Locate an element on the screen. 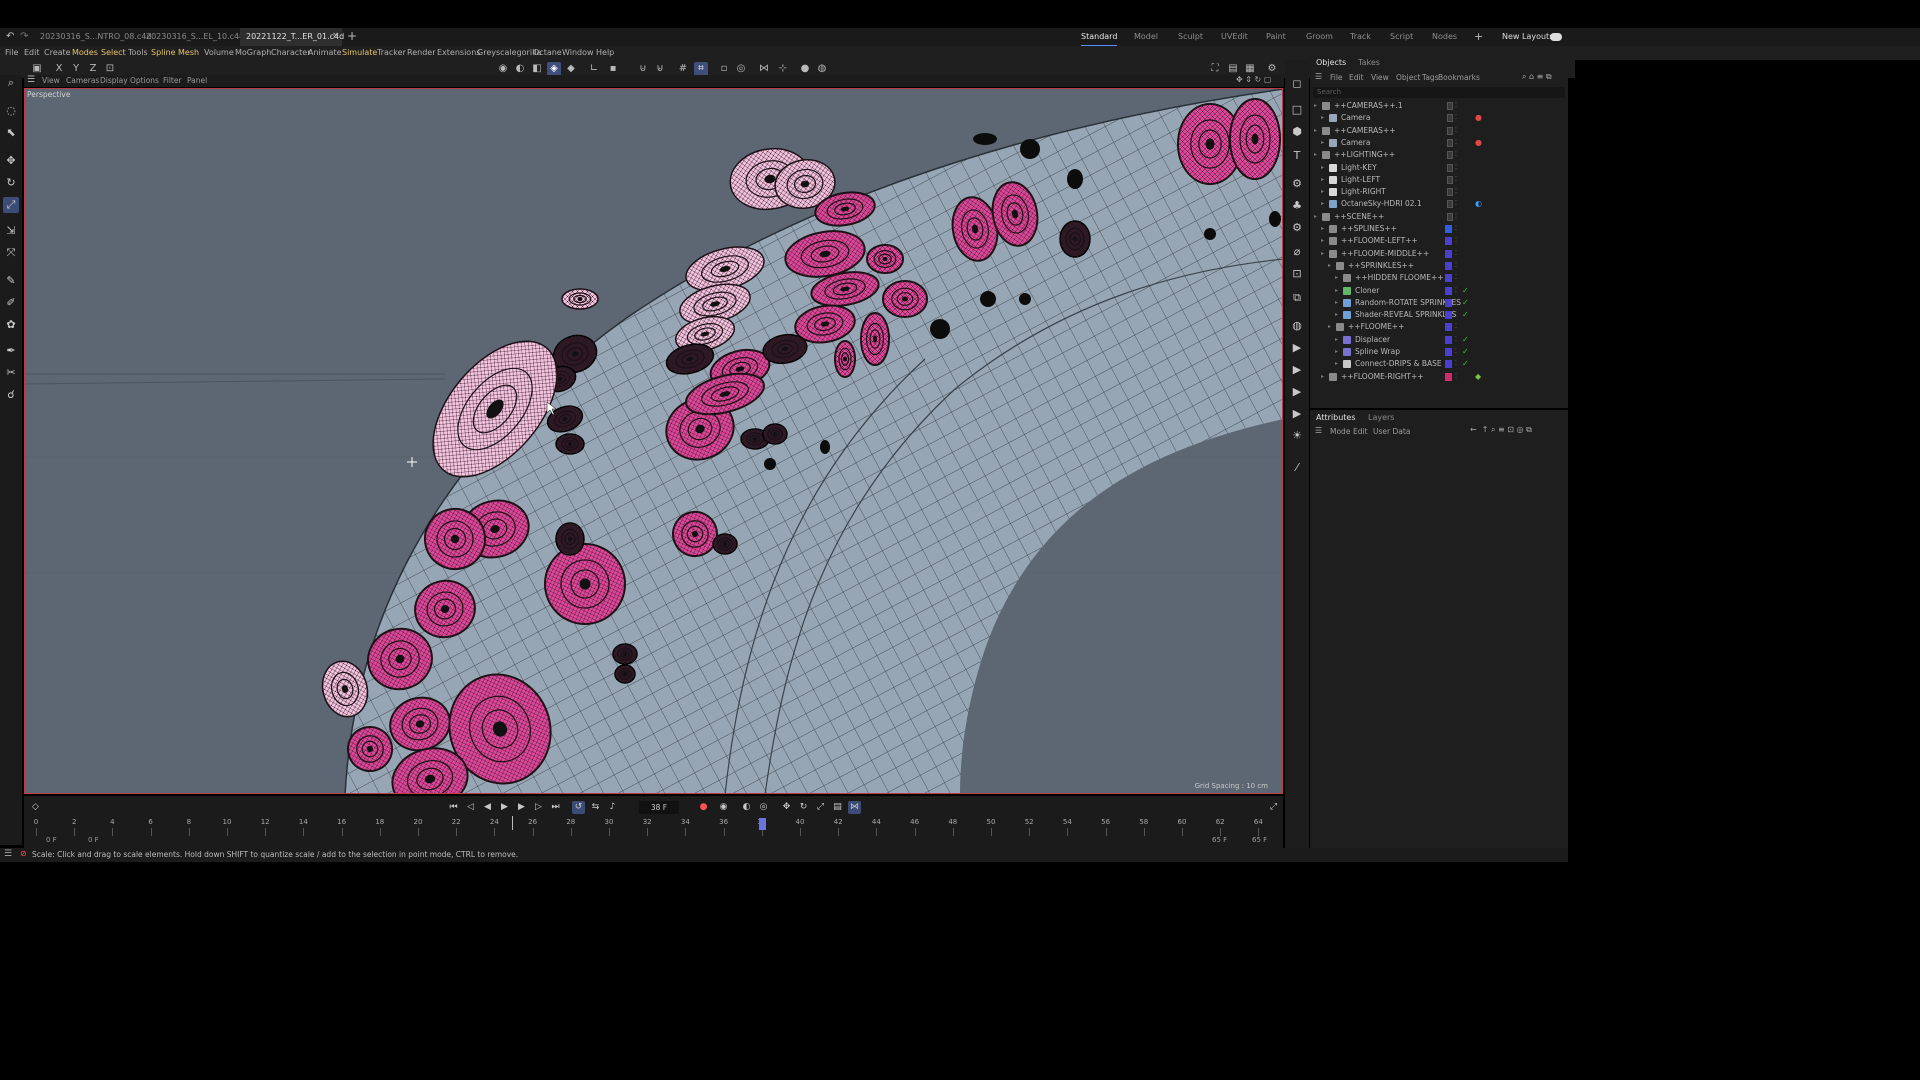 This screenshot has width=1920, height=1080. object-name: ++SPRINKLES++ is located at coordinates (1381, 266).